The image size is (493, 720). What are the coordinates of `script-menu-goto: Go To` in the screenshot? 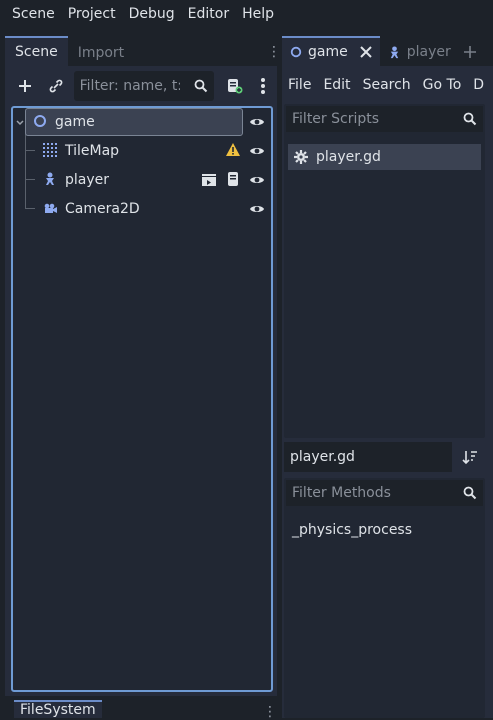 It's located at (442, 85).